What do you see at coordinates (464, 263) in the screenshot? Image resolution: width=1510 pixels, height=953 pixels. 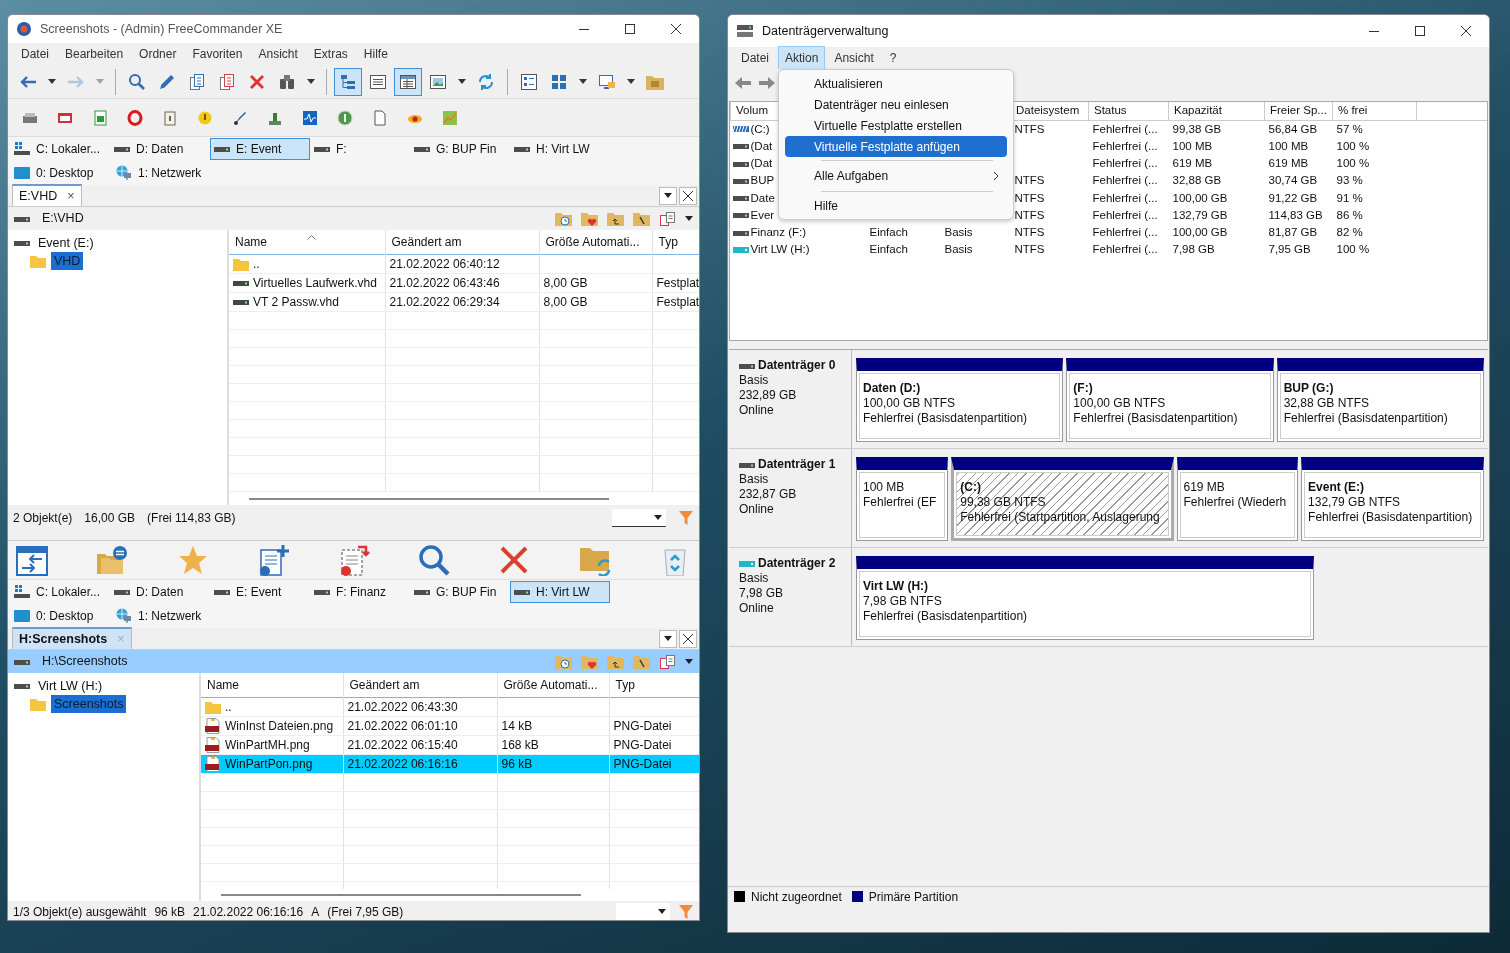 I see `file-row: .. 21.02.2022 06:40:12` at bounding box center [464, 263].